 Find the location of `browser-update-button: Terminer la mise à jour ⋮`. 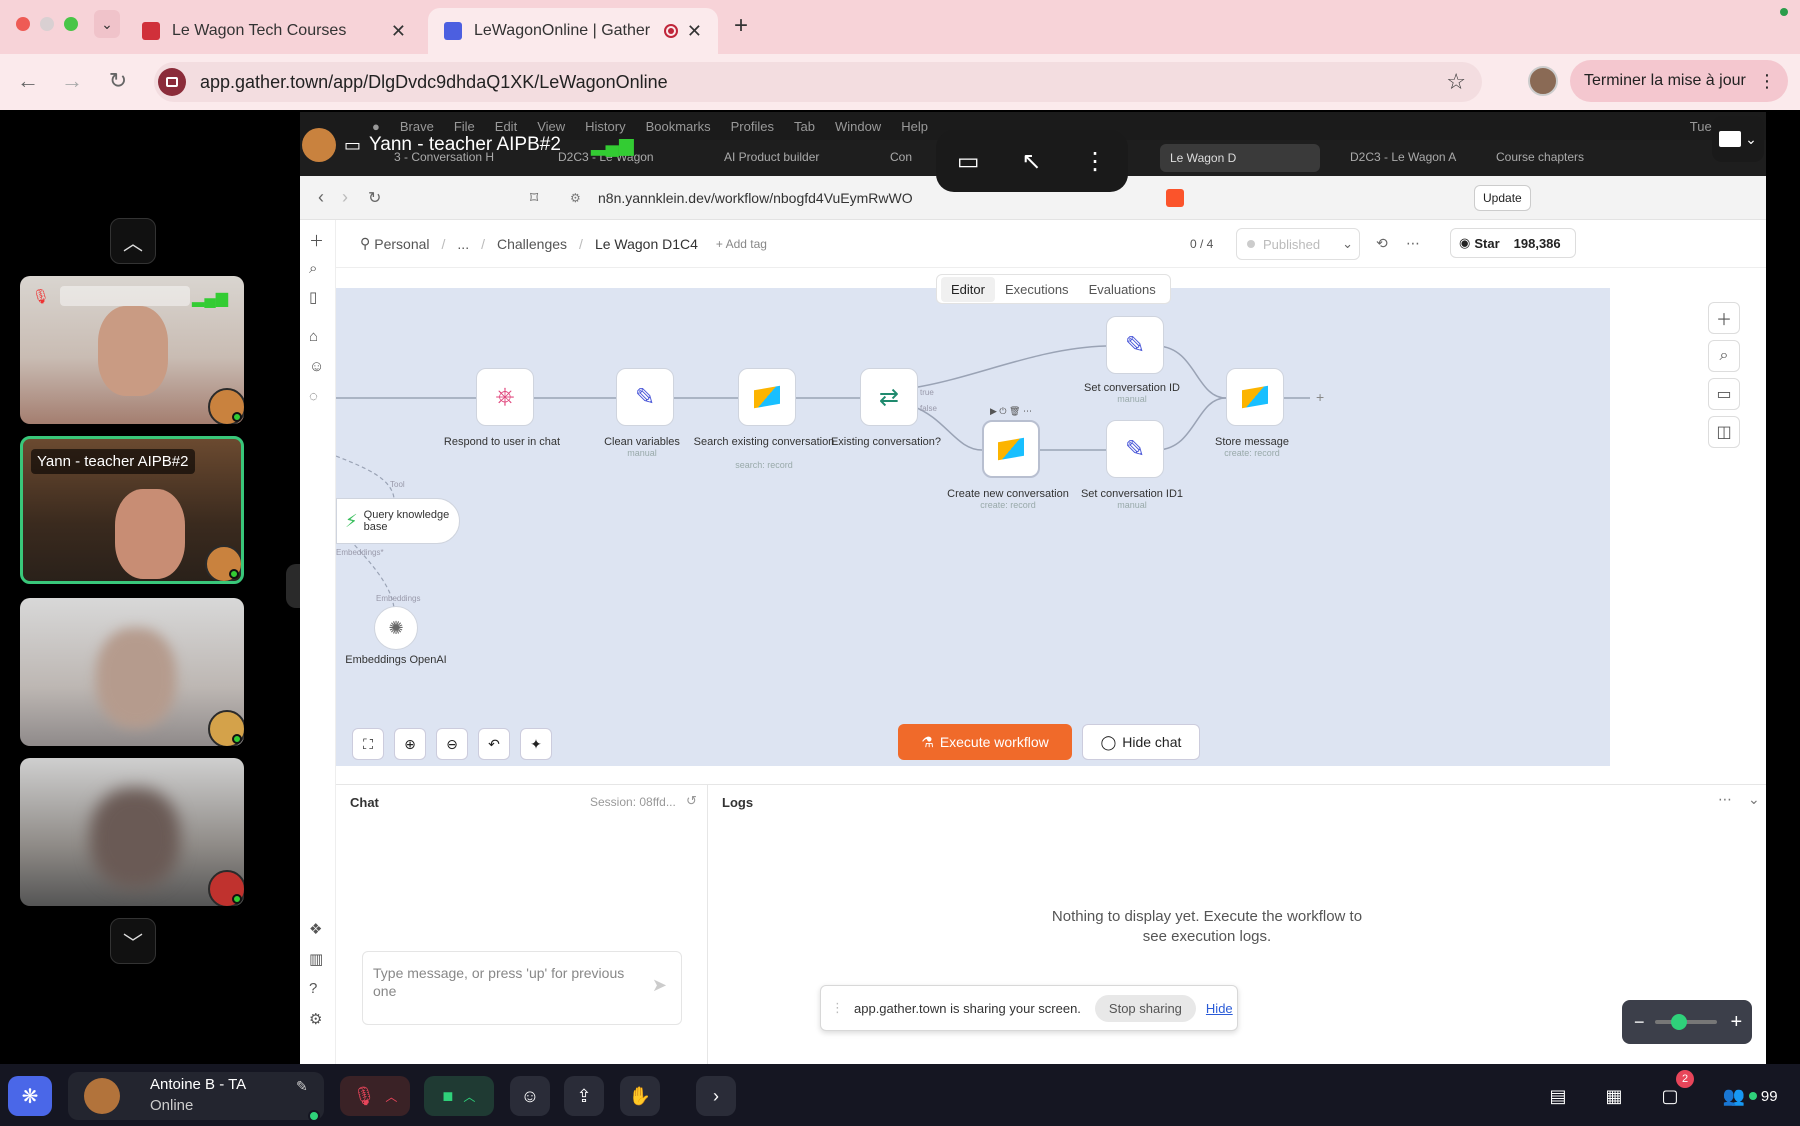

browser-update-button: Terminer la mise à jour ⋮ is located at coordinates (1679, 81).